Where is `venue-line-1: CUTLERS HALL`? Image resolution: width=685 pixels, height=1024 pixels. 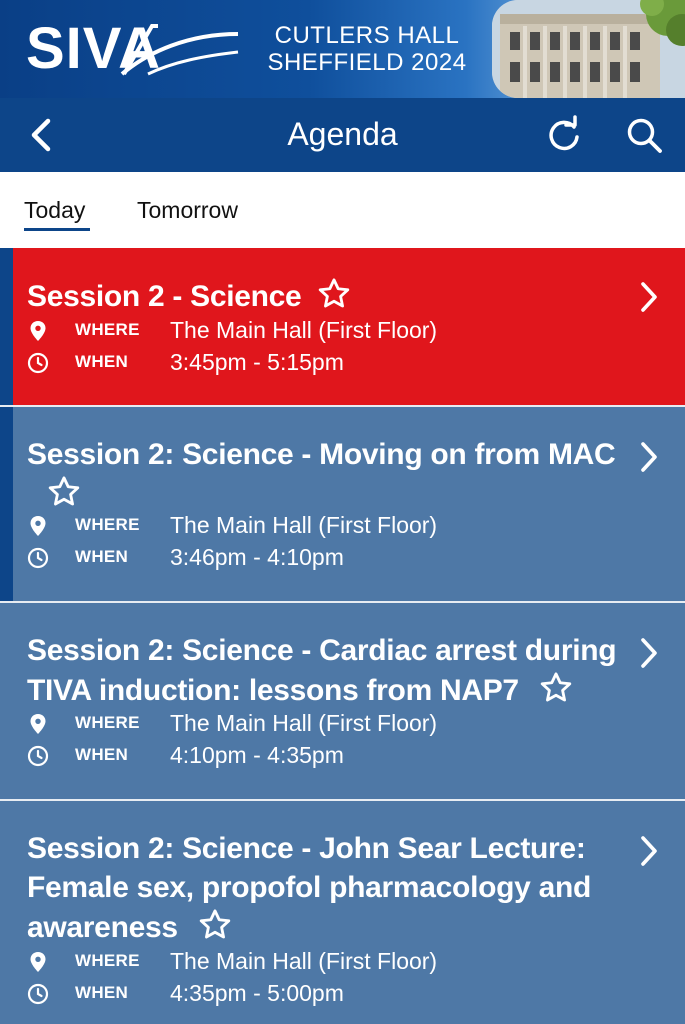 venue-line-1: CUTLERS HALL is located at coordinates (367, 35).